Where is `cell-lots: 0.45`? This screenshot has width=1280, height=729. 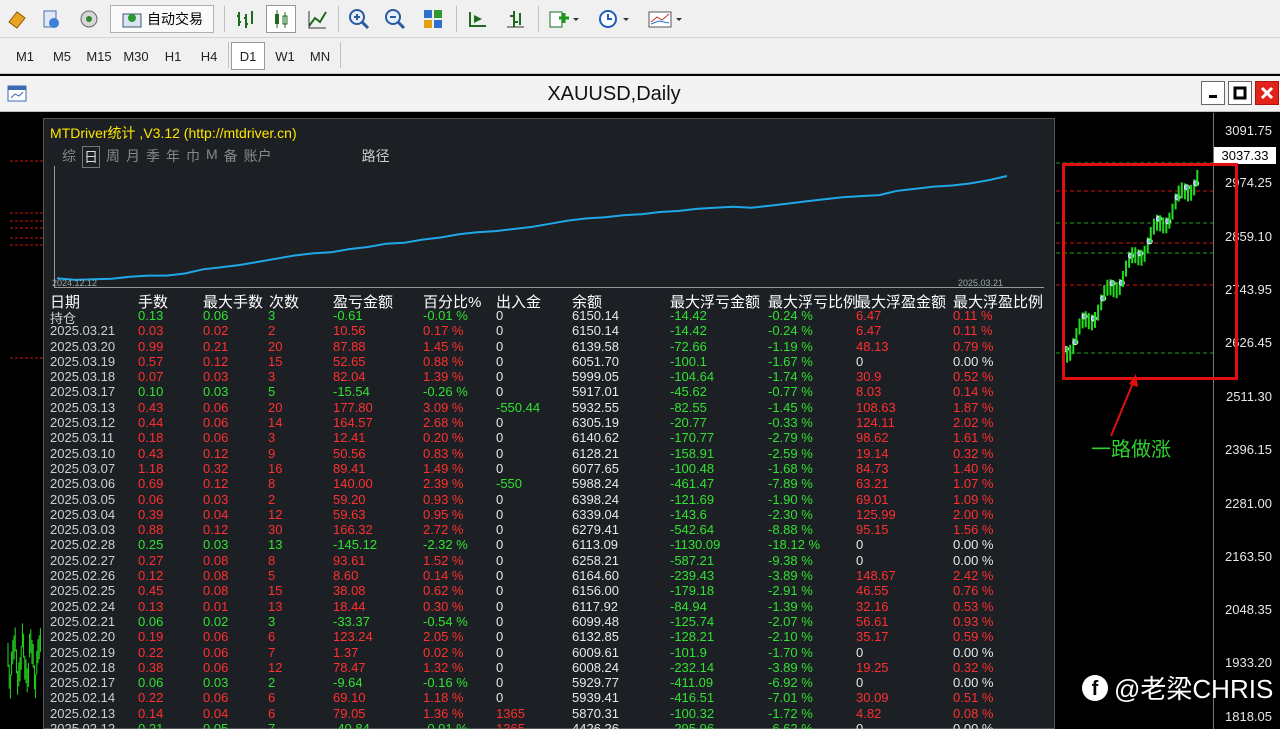 cell-lots: 0.45 is located at coordinates (151, 591).